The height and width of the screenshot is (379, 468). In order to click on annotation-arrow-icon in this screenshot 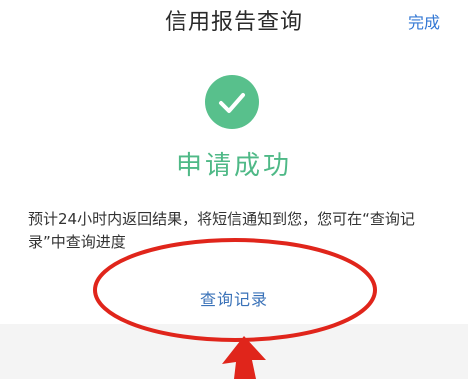, I will do `click(244, 357)`.